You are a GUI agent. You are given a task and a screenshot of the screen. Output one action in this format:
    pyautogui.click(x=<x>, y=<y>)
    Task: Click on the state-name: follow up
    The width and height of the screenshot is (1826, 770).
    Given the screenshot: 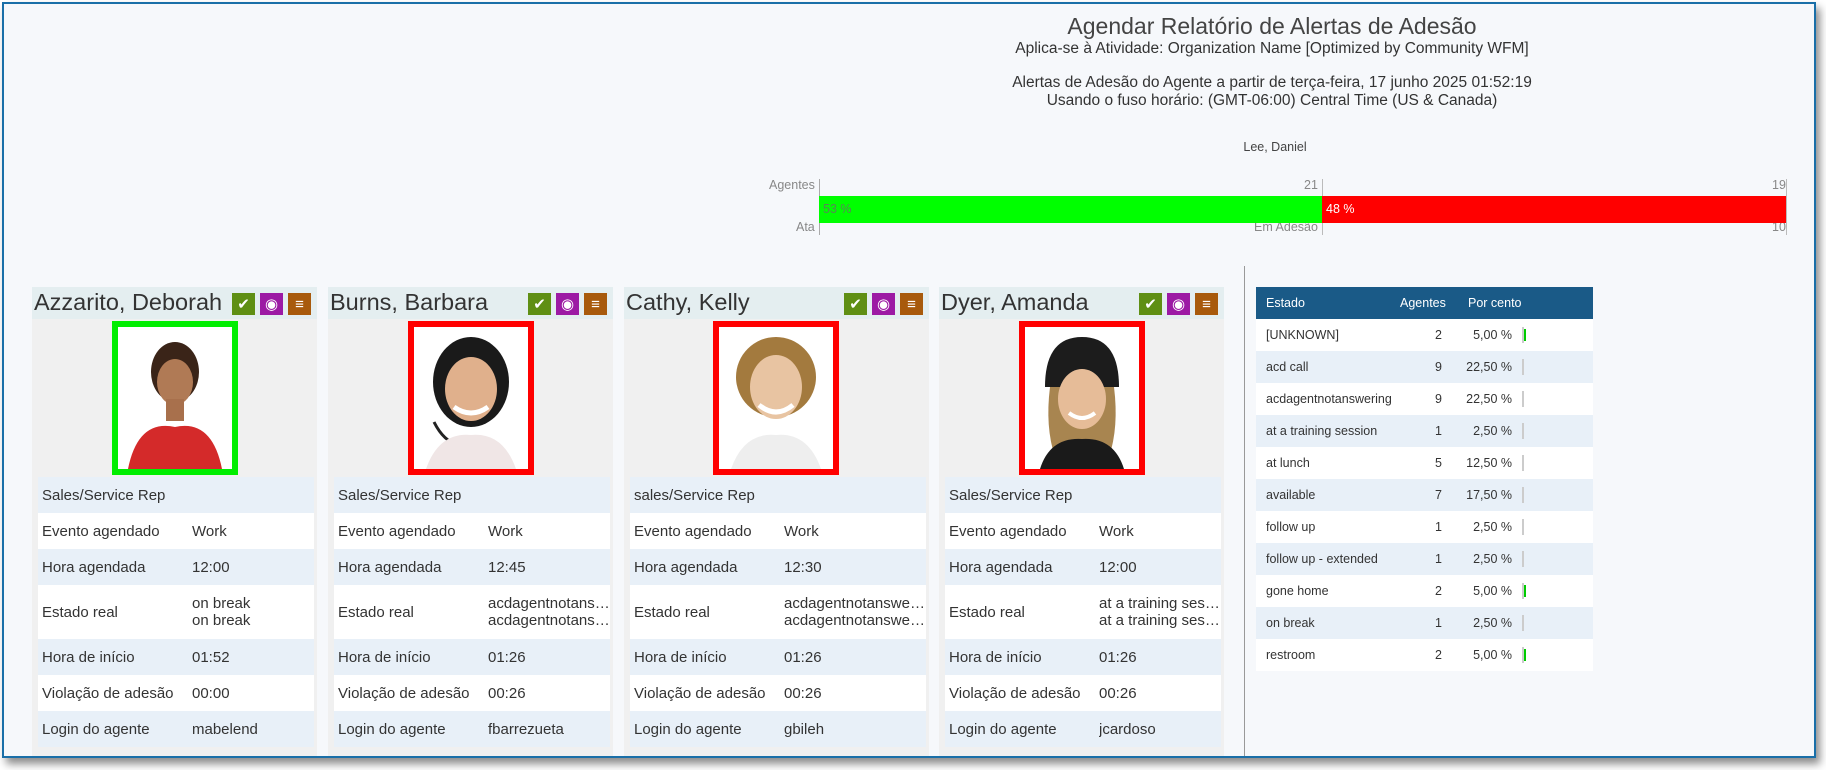 What is the action you would take?
    pyautogui.click(x=1291, y=527)
    